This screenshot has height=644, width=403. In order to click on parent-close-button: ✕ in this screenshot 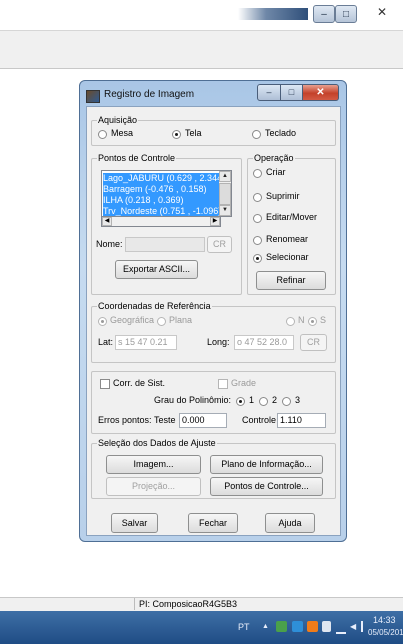, I will do `click(382, 12)`.